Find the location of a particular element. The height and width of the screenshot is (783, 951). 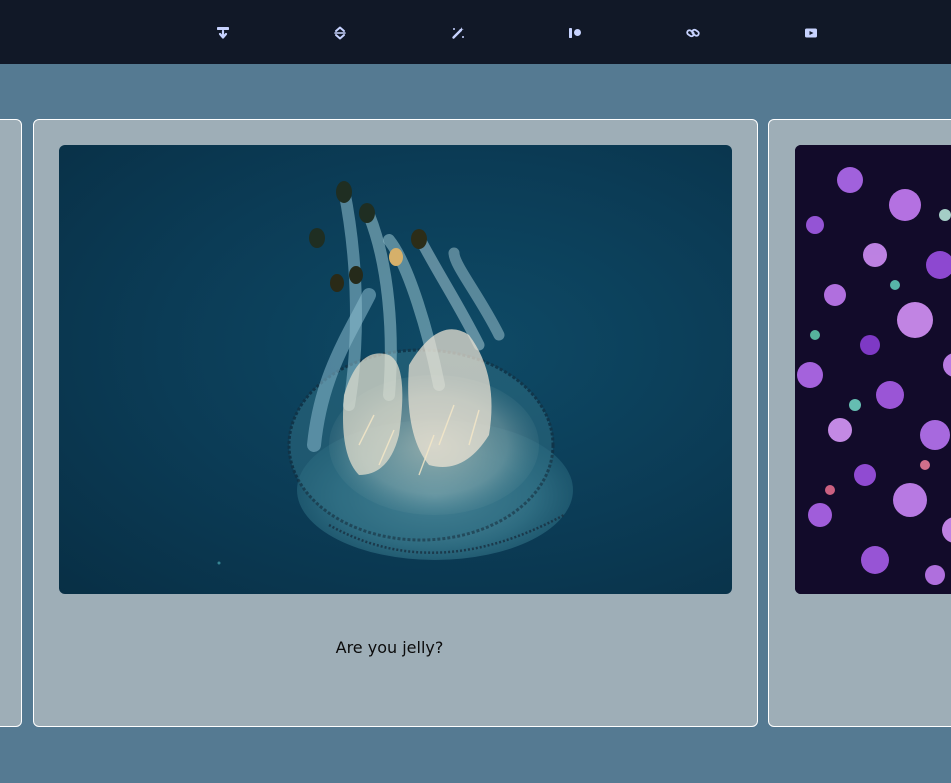

magic-wand-icon is located at coordinates (458, 33).